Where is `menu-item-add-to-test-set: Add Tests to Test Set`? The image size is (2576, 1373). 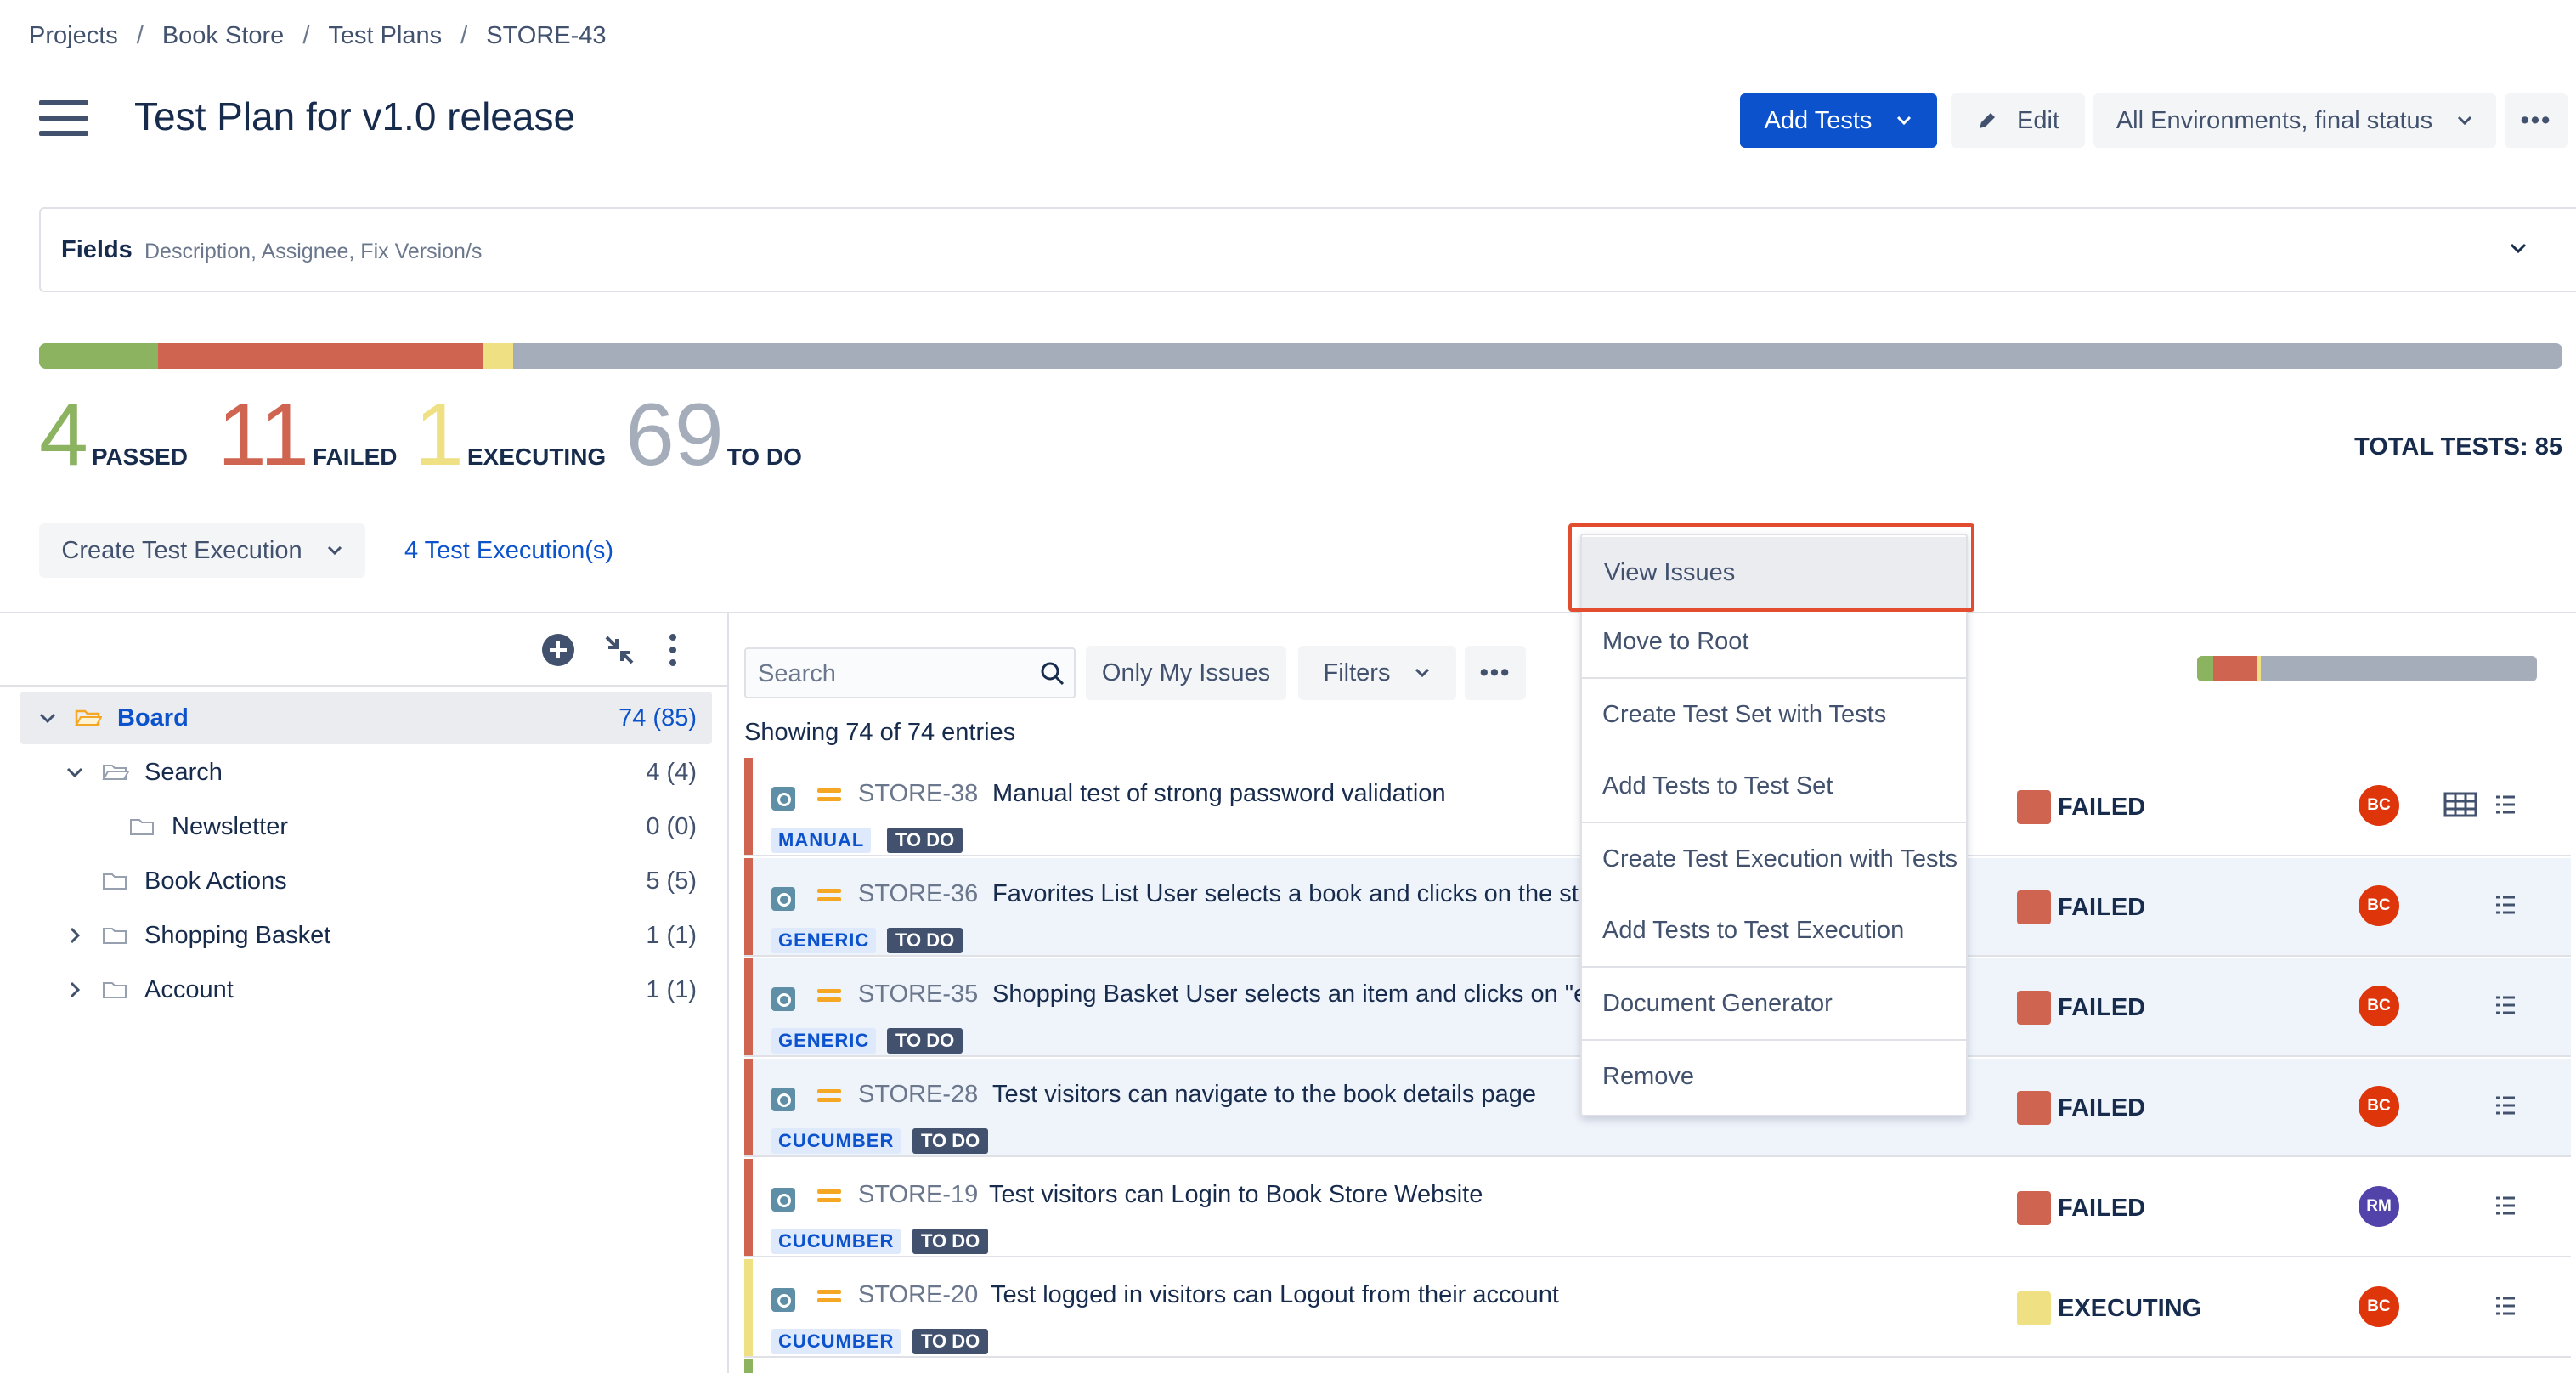 menu-item-add-to-test-set: Add Tests to Test Set is located at coordinates (1774, 786).